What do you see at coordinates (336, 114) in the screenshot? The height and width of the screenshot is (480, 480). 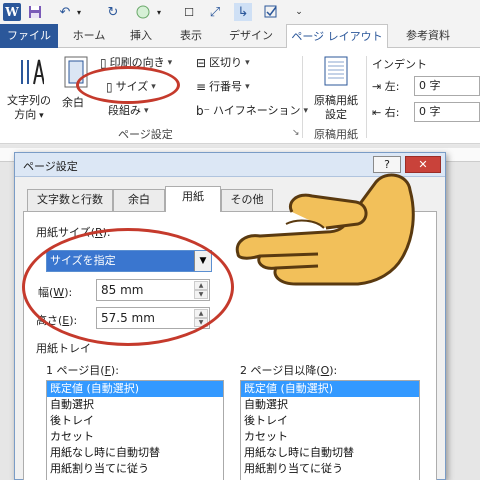 I see `manuscript-label-2: 設定` at bounding box center [336, 114].